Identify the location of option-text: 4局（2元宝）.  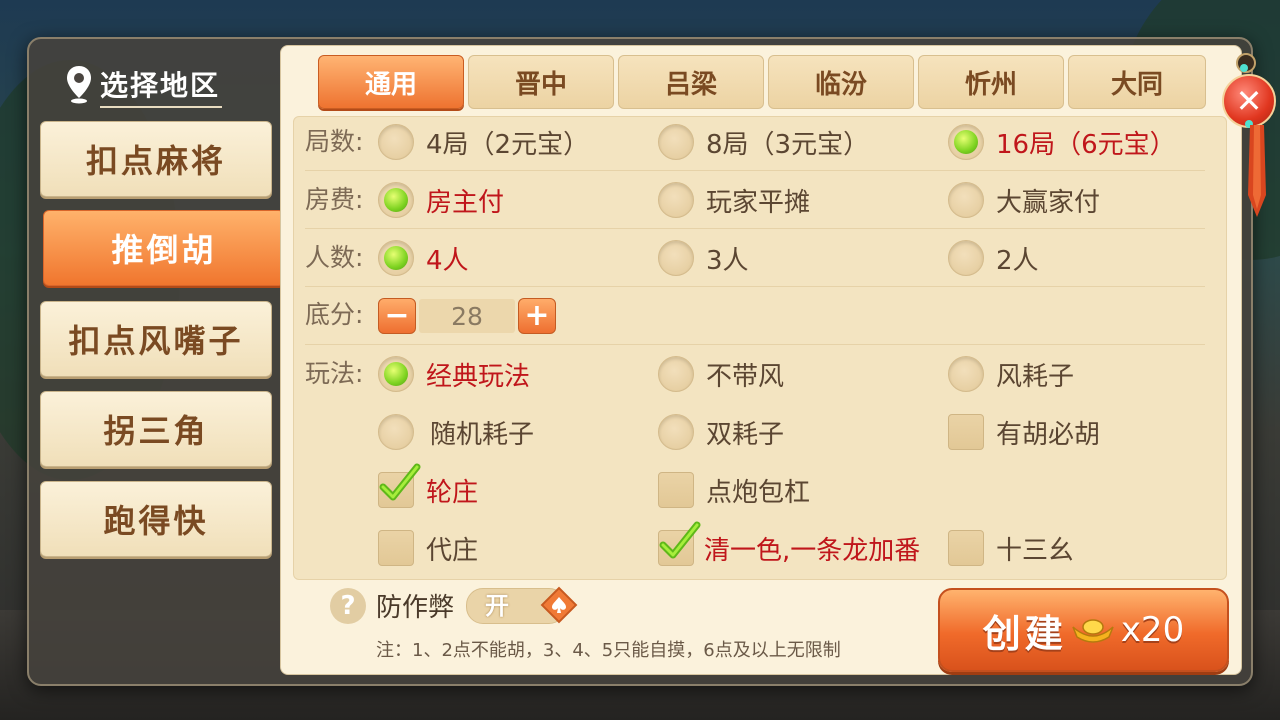
(508, 144).